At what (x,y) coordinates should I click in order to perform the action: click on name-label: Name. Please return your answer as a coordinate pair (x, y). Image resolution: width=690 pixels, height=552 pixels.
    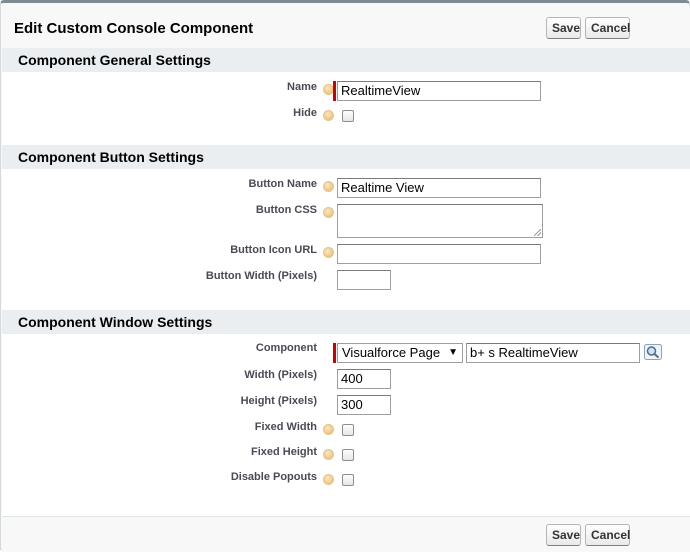
    Looking at the image, I should click on (302, 87).